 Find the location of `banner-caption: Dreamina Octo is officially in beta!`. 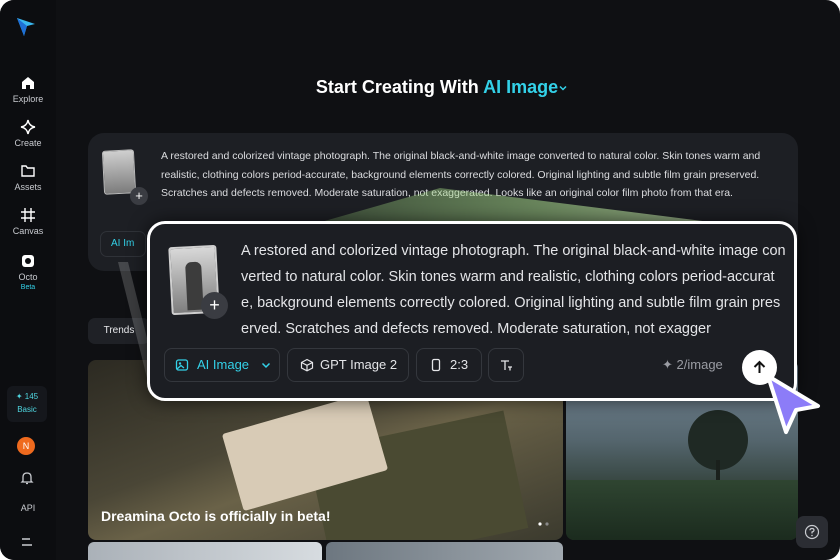

banner-caption: Dreamina Octo is officially in beta! is located at coordinates (216, 516).